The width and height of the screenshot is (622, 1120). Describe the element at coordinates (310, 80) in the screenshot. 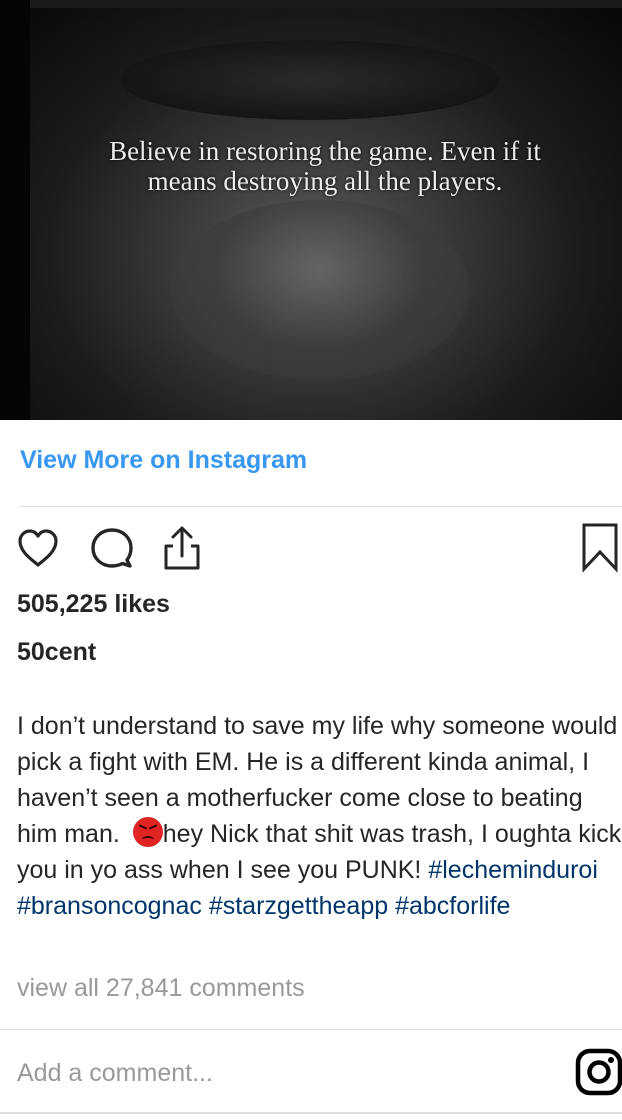

I see `image-shading-mouth` at that location.